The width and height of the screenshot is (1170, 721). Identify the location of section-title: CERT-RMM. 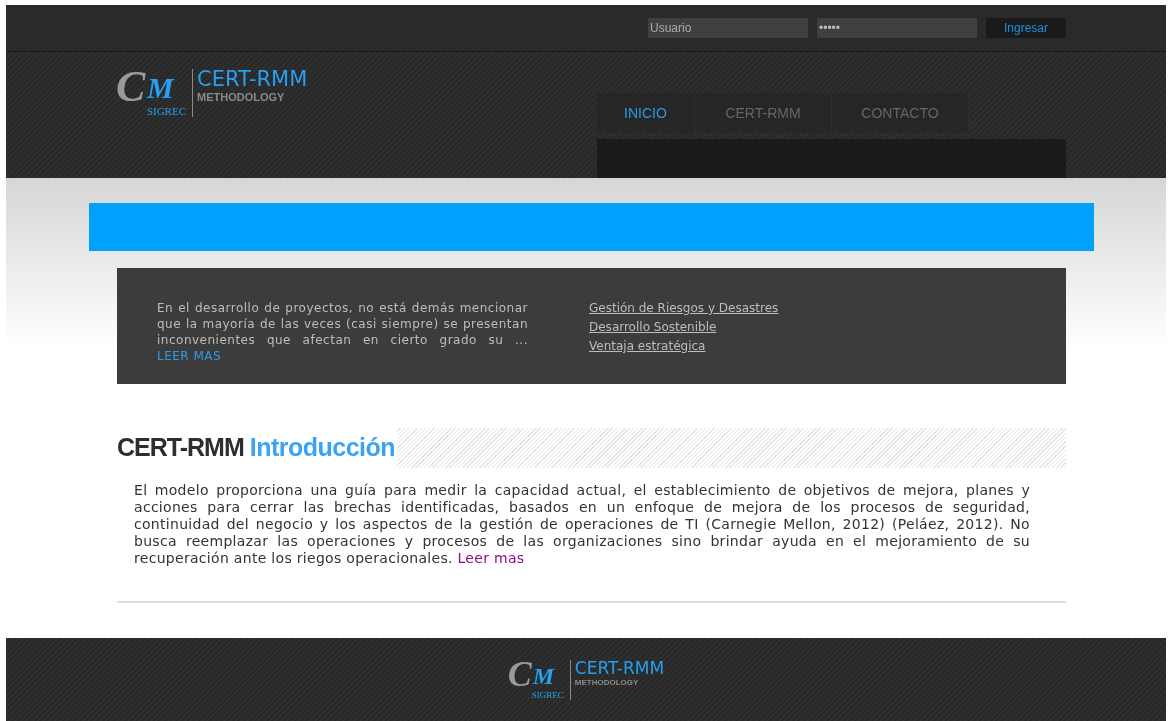
(180, 448).